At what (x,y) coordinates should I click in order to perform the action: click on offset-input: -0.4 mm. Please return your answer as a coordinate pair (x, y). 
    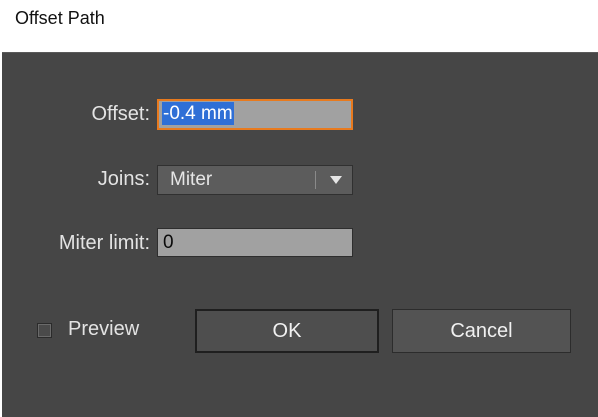
    Looking at the image, I should click on (255, 114).